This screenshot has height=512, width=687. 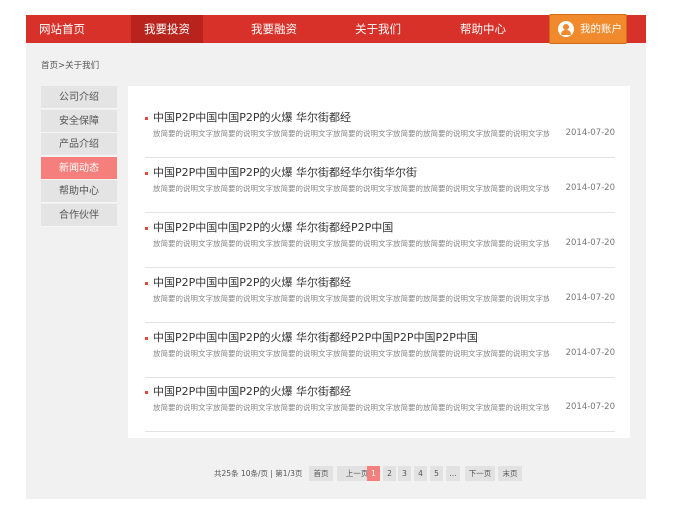 I want to click on article-title: 中国P2P中国中国P2P的火爆 华尔街都经华尔街华尔街, so click(x=285, y=172).